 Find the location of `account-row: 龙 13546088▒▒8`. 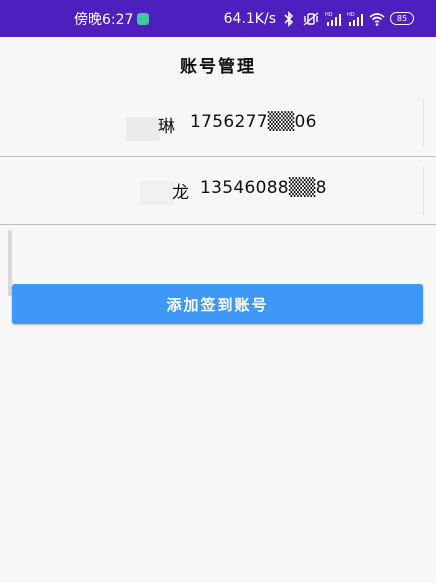

account-row: 龙 13546088▒▒8 is located at coordinates (218, 191).